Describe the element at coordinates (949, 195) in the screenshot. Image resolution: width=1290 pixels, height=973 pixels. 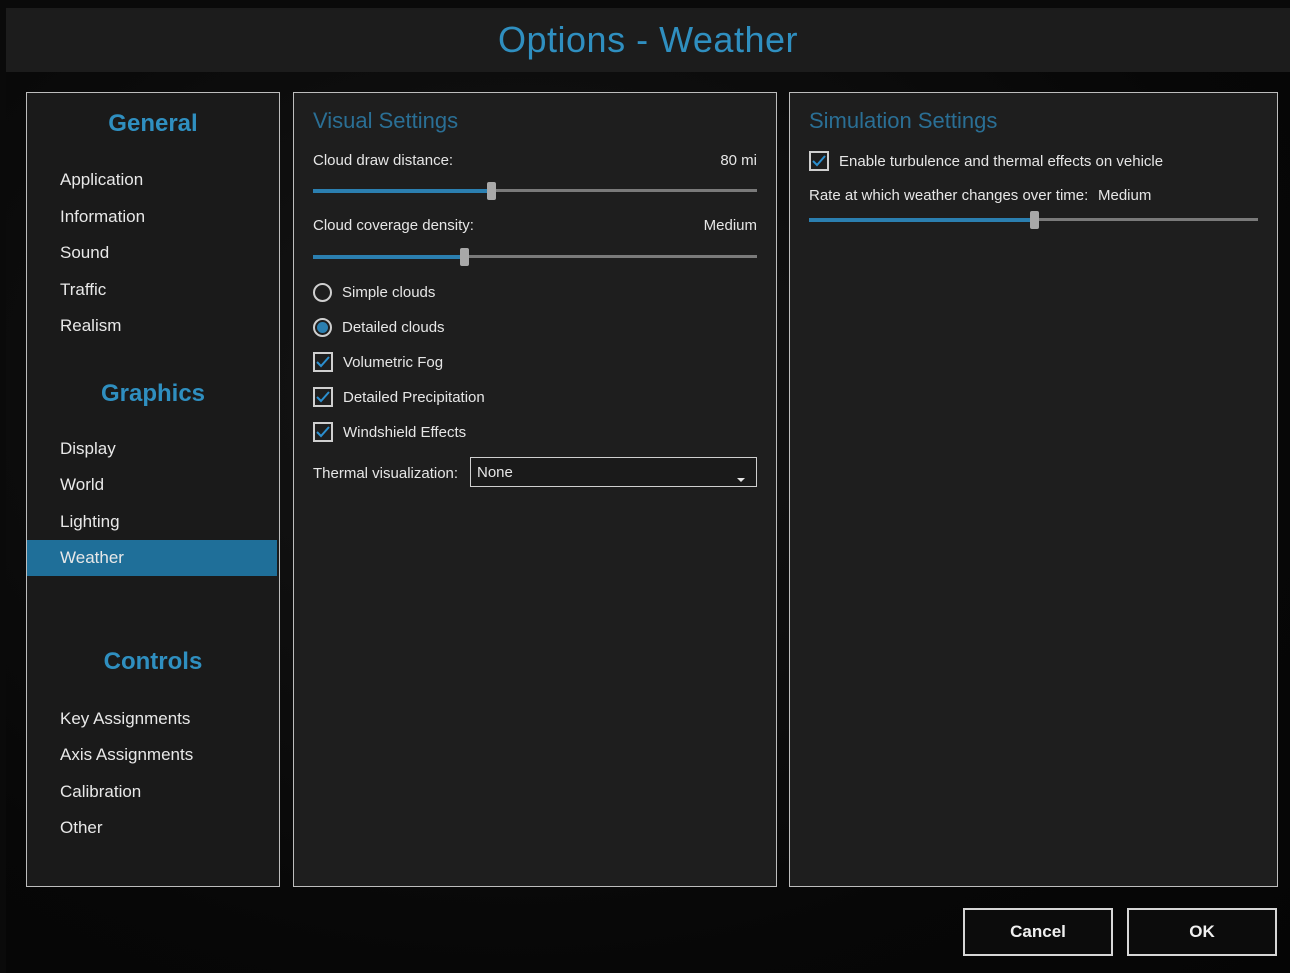
I see `weather-change-rate-label: Rate at which weather changes over time:` at that location.